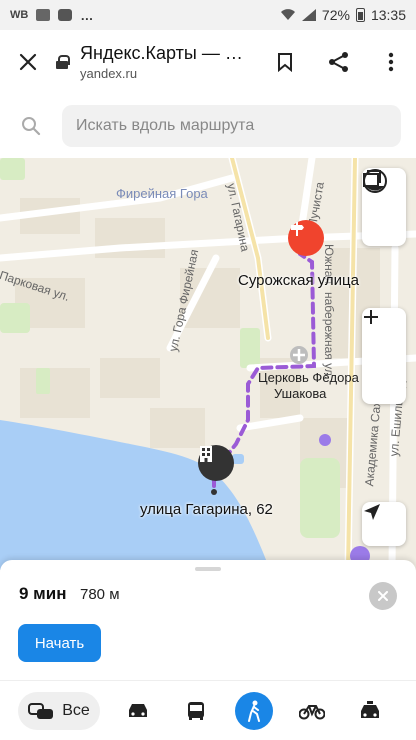  What do you see at coordinates (360, 15) in the screenshot?
I see `battery-icon` at bounding box center [360, 15].